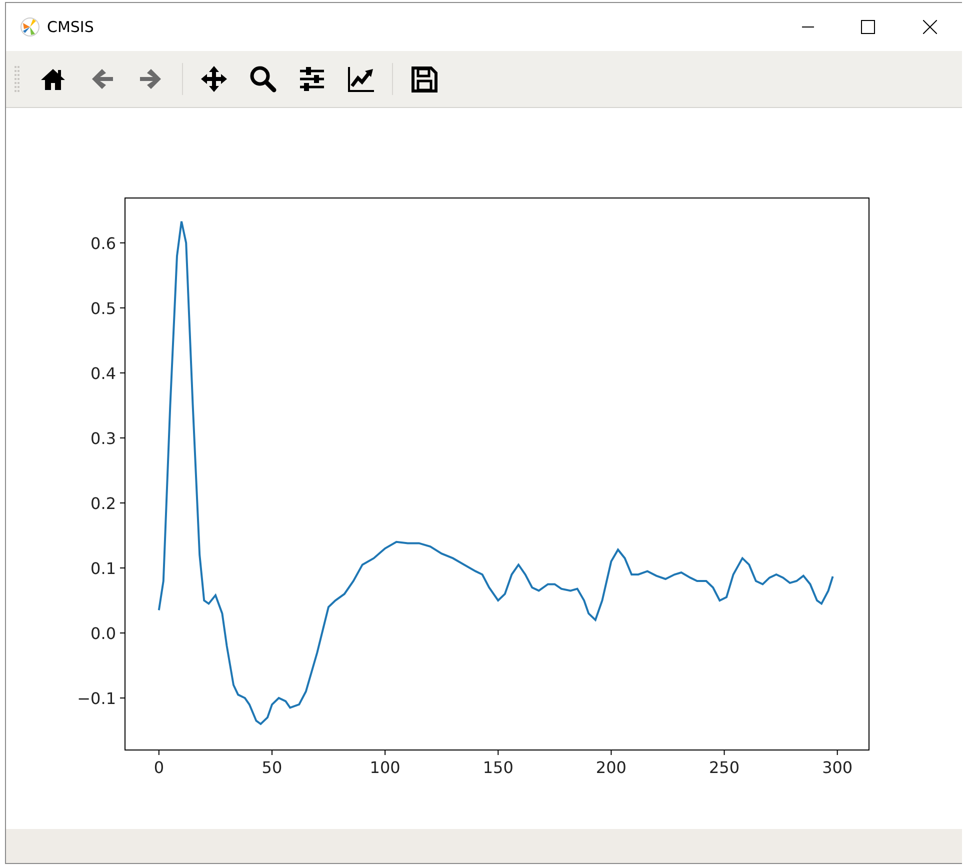  Describe the element at coordinates (103, 438) in the screenshot. I see `y-tick-label: 0.3` at that location.